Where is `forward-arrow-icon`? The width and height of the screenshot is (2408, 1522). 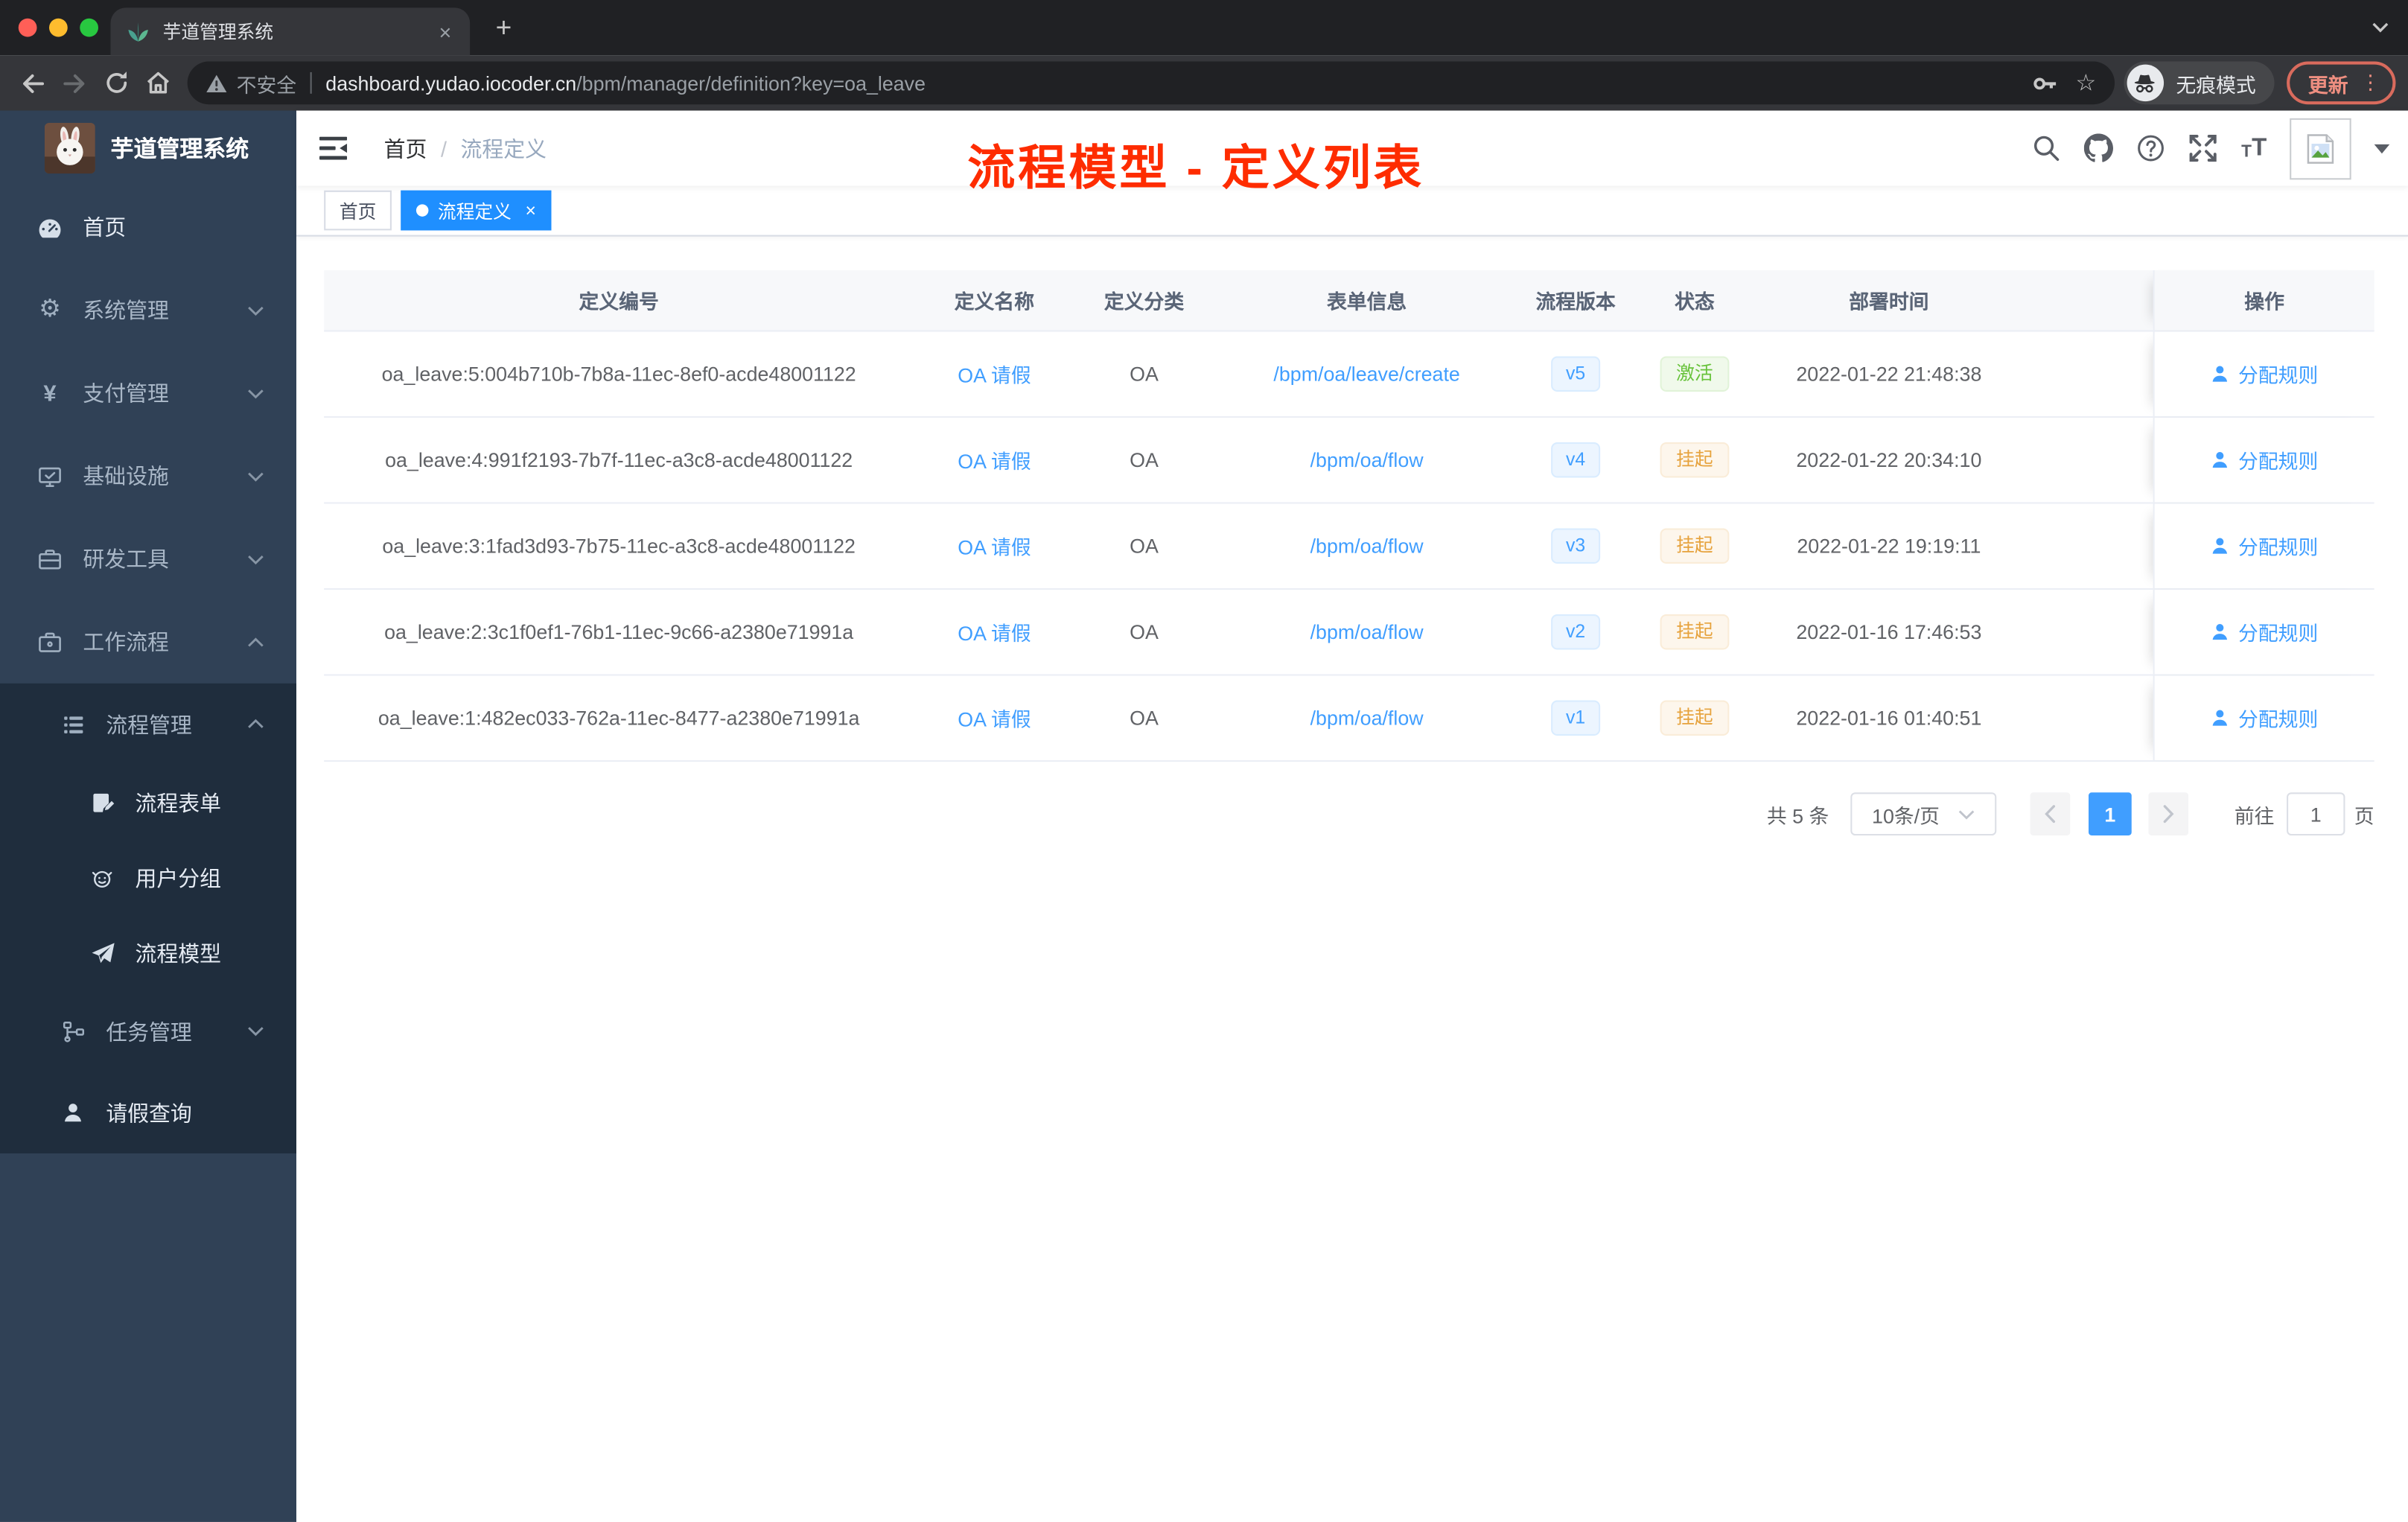
forward-arrow-icon is located at coordinates (74, 82).